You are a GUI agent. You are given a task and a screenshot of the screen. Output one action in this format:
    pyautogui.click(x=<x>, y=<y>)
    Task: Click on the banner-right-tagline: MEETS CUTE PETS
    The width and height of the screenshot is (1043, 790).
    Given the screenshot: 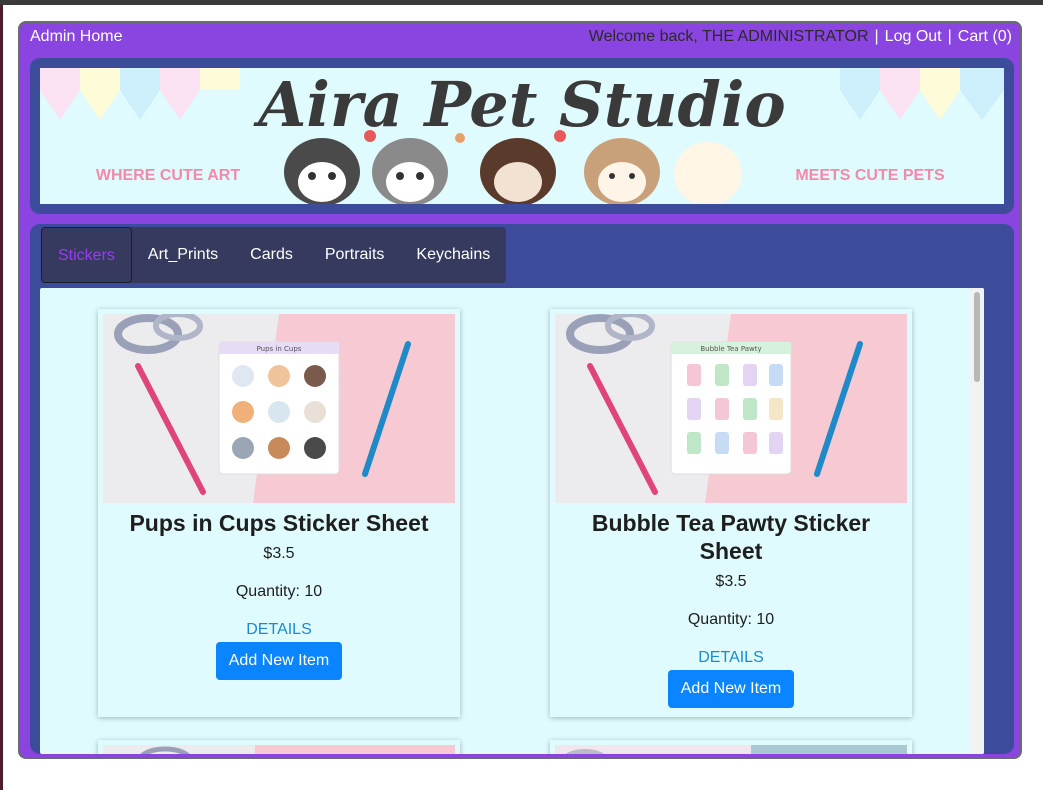 What is the action you would take?
    pyautogui.click(x=870, y=175)
    